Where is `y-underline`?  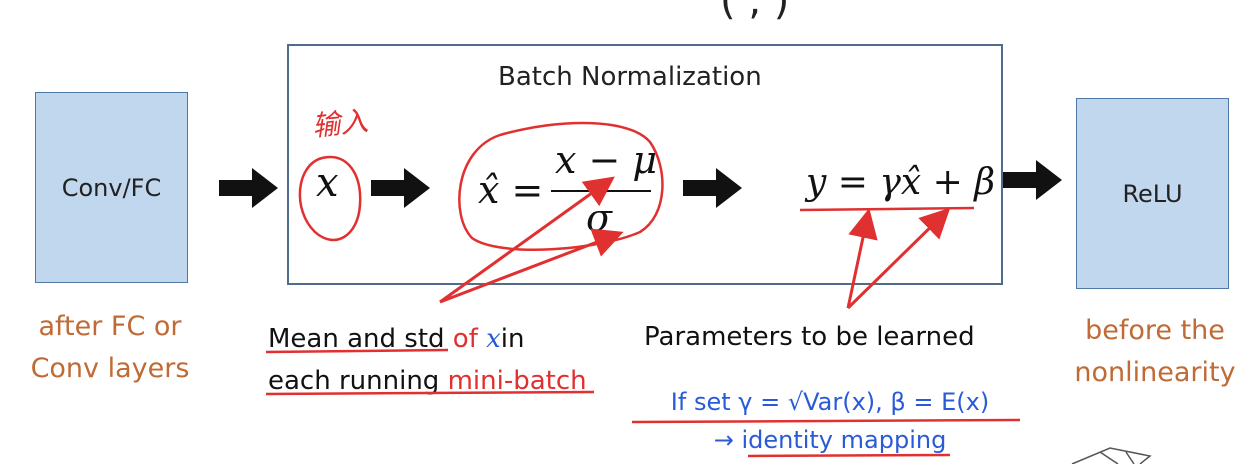 y-underline is located at coordinates (887, 209).